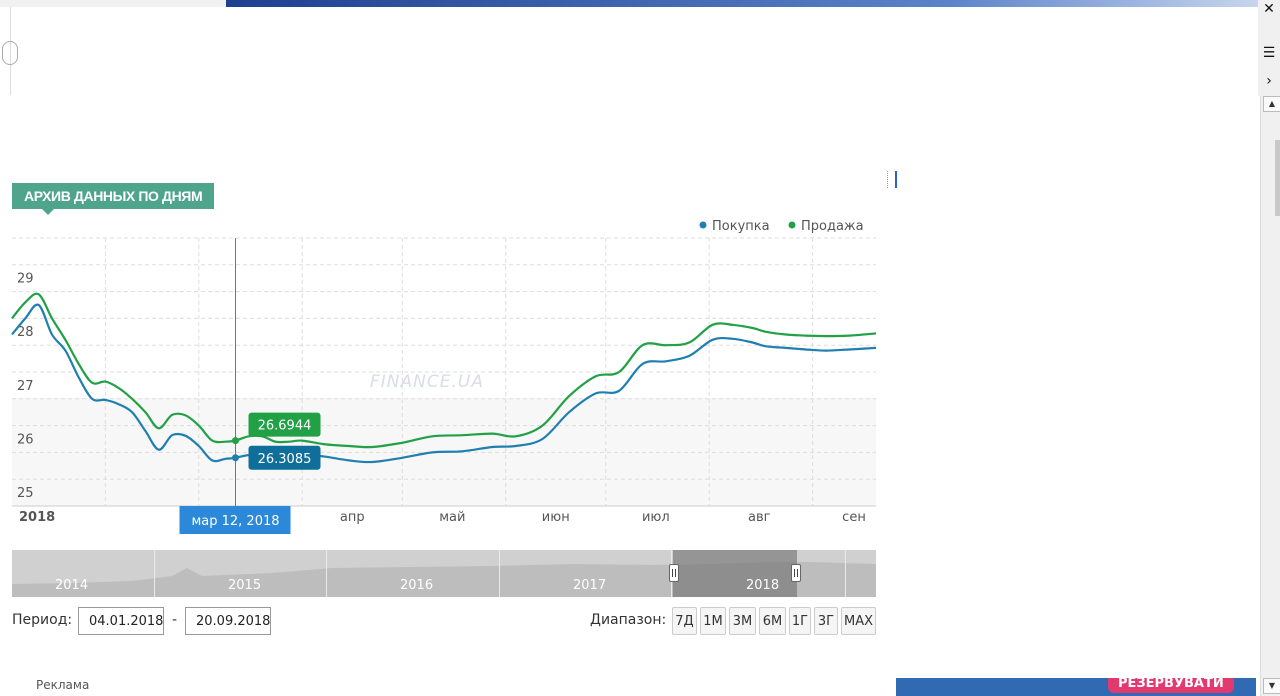 The width and height of the screenshot is (1280, 696). Describe the element at coordinates (113, 199) in the screenshot. I see `section-title: АРХИВ ДАННЫХ ПО ДНЯМ` at that location.